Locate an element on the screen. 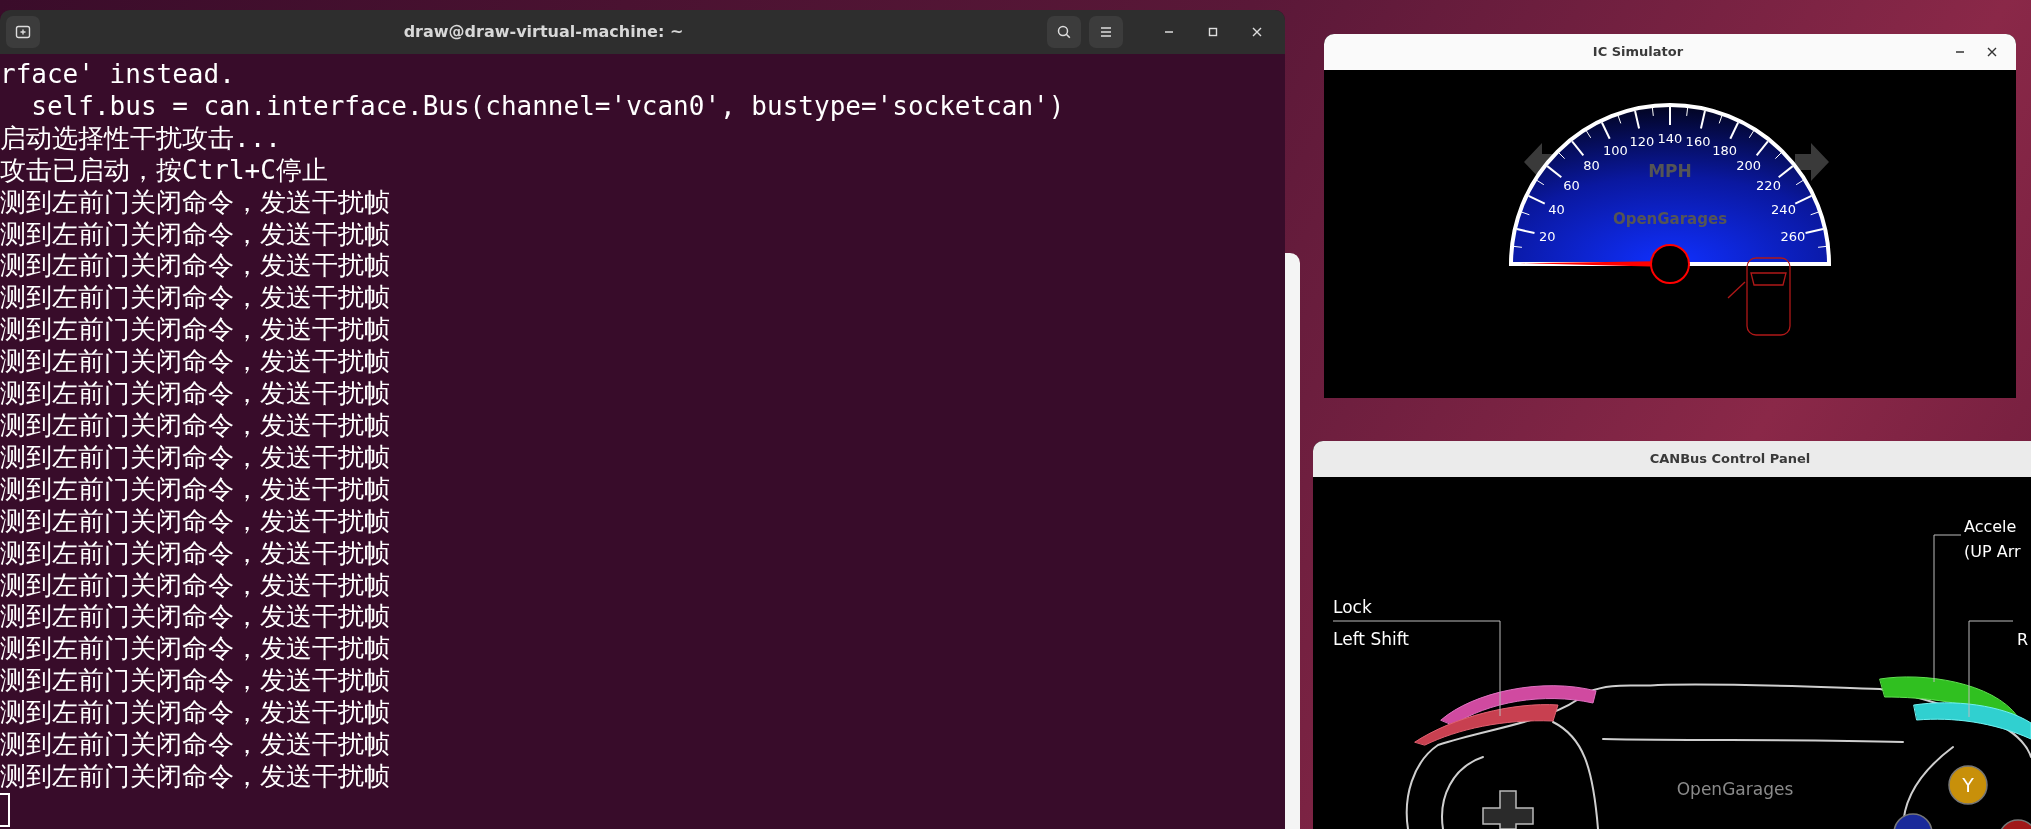 Image resolution: width=2031 pixels, height=829 pixels. menu-button is located at coordinates (1106, 32).